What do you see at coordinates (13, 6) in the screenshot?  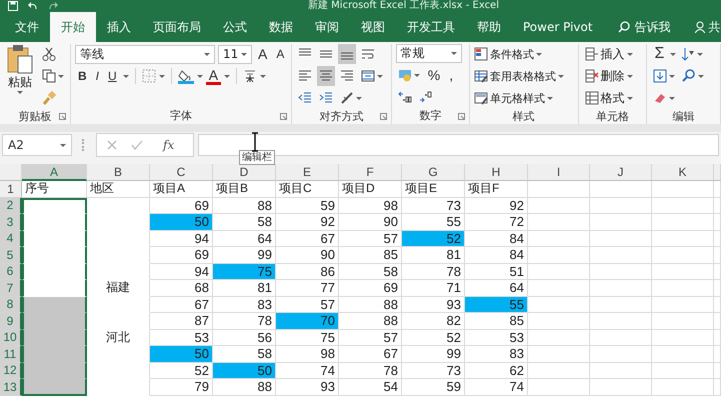 I see `save-icon` at bounding box center [13, 6].